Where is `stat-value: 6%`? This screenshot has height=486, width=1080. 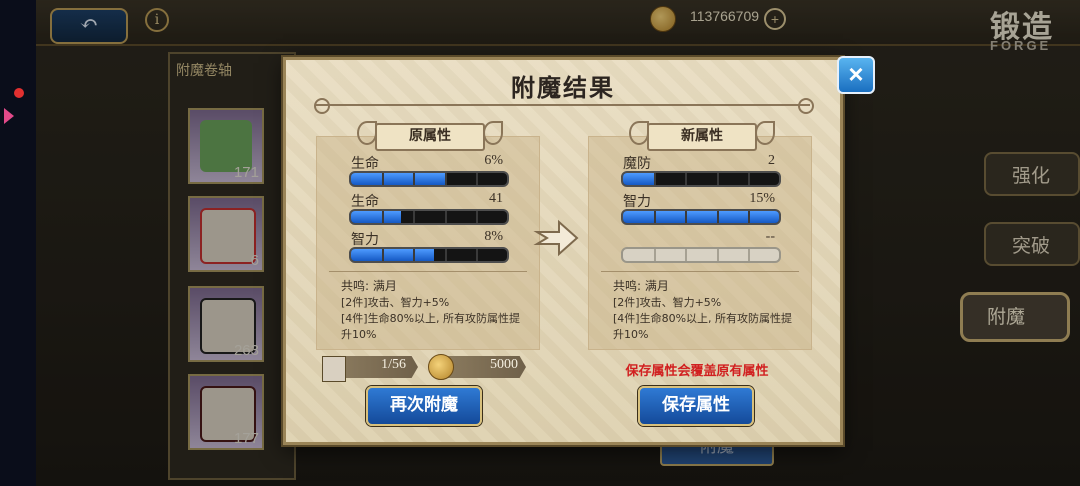 stat-value: 6% is located at coordinates (493, 160).